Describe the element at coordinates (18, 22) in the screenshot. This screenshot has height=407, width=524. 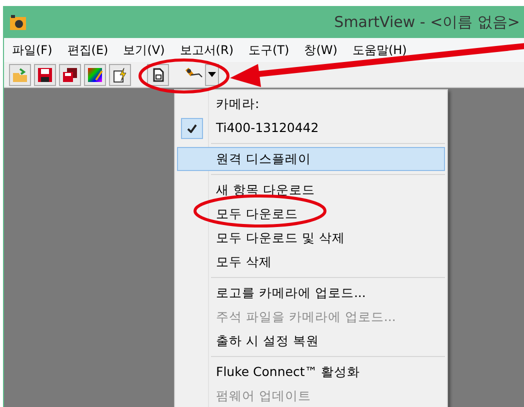
I see `app-icon` at that location.